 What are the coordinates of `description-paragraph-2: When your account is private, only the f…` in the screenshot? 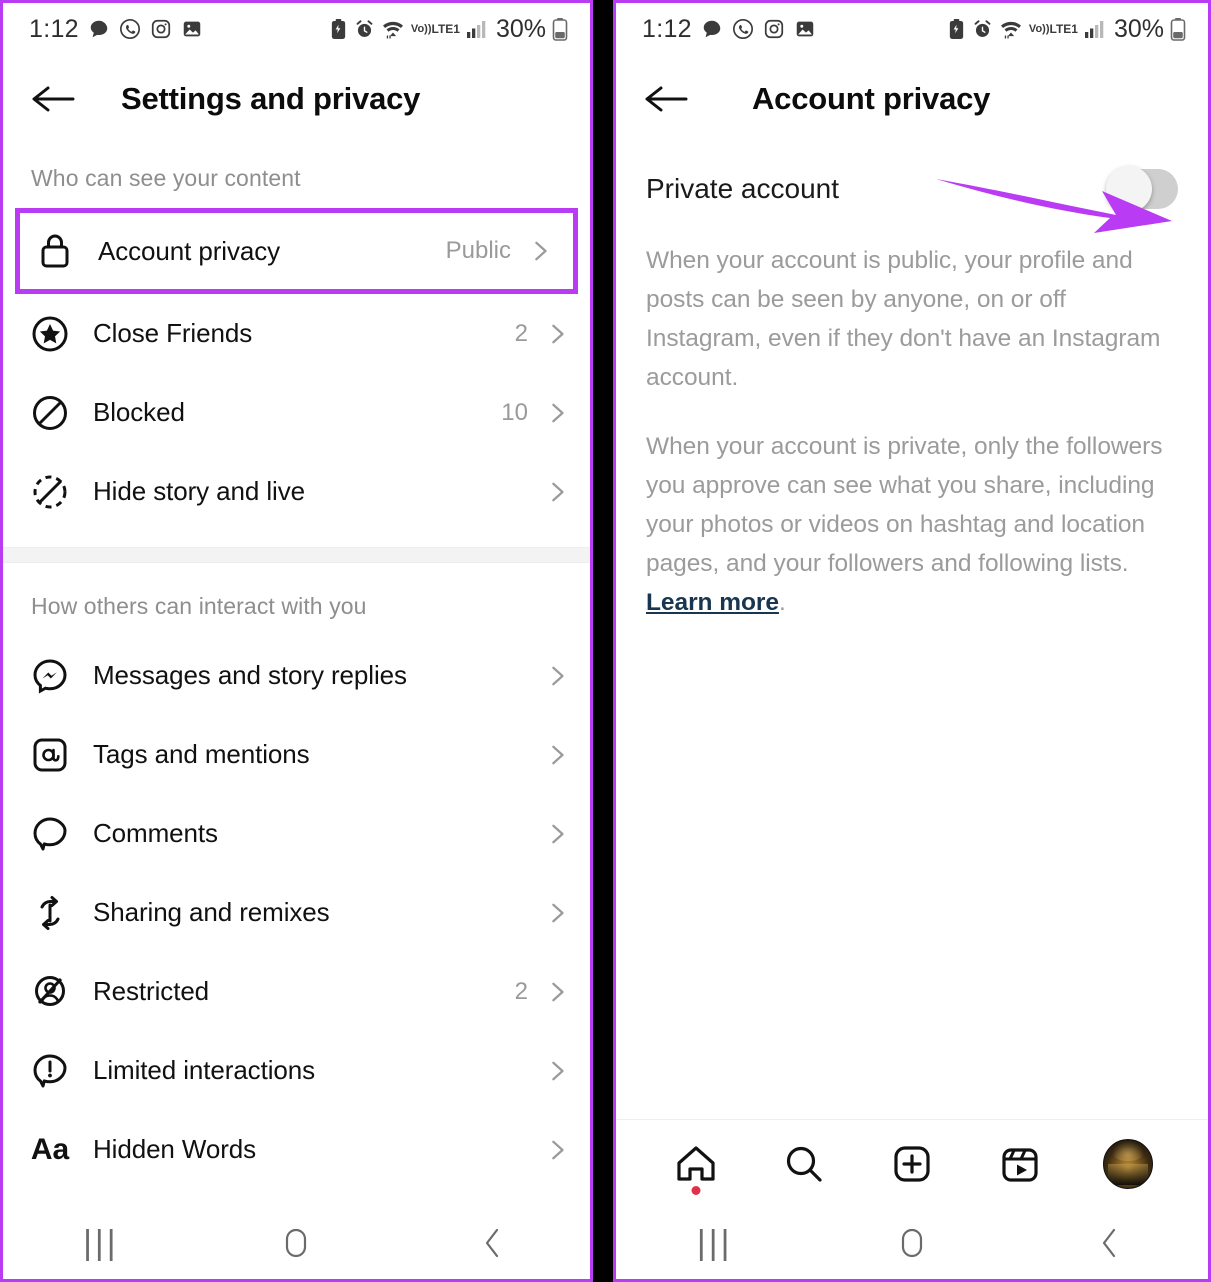 It's located at (913, 524).